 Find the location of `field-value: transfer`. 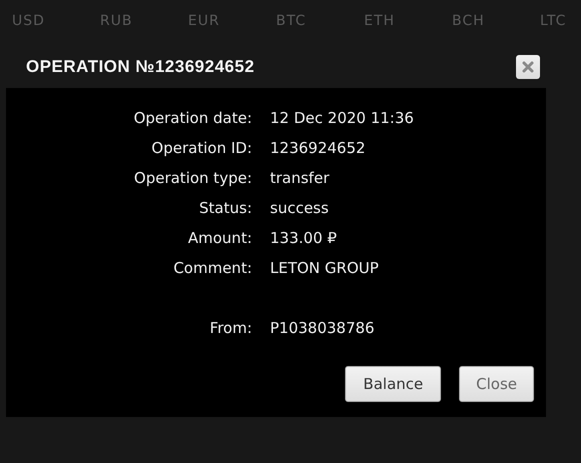

field-value: transfer is located at coordinates (300, 178).